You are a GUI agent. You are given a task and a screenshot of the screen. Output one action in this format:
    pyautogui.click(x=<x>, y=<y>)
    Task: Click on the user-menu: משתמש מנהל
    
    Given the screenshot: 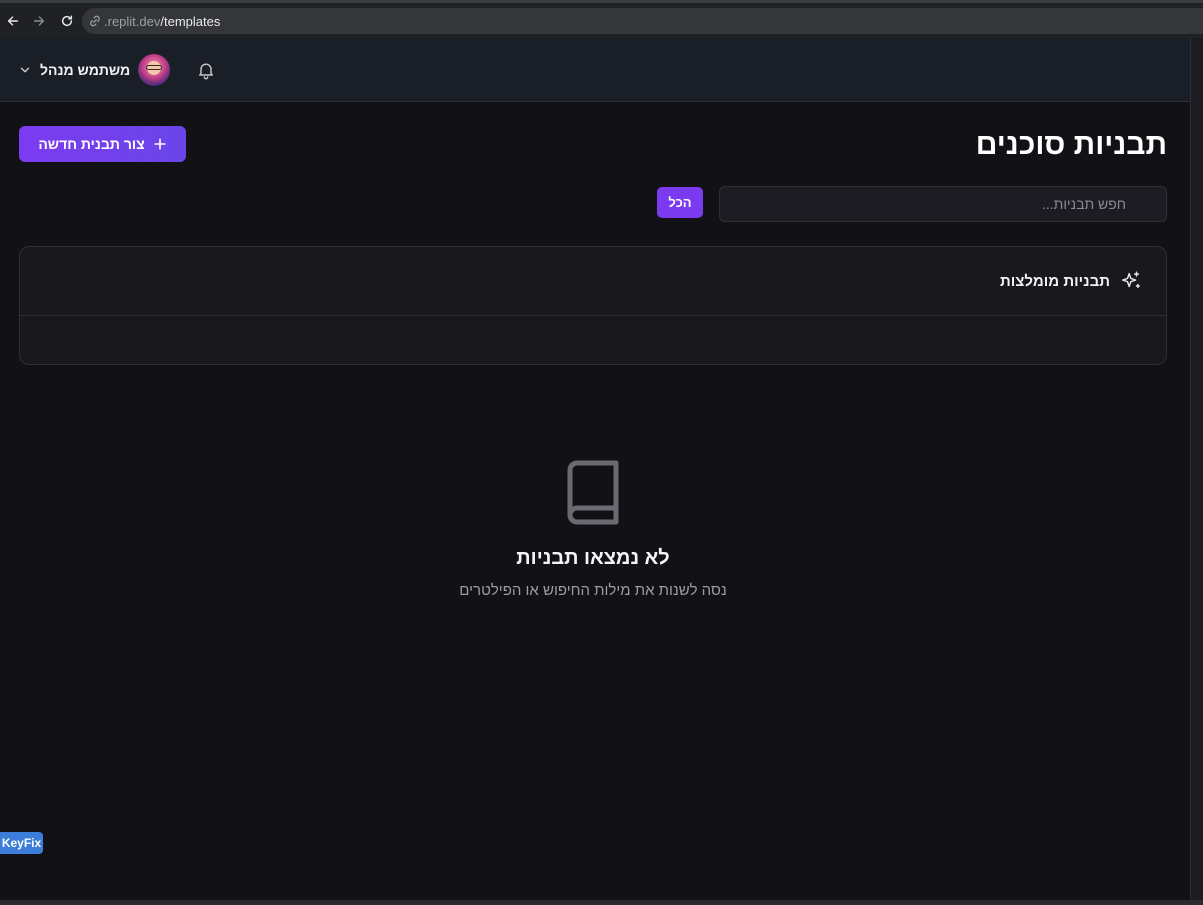 What is the action you would take?
    pyautogui.click(x=94, y=70)
    